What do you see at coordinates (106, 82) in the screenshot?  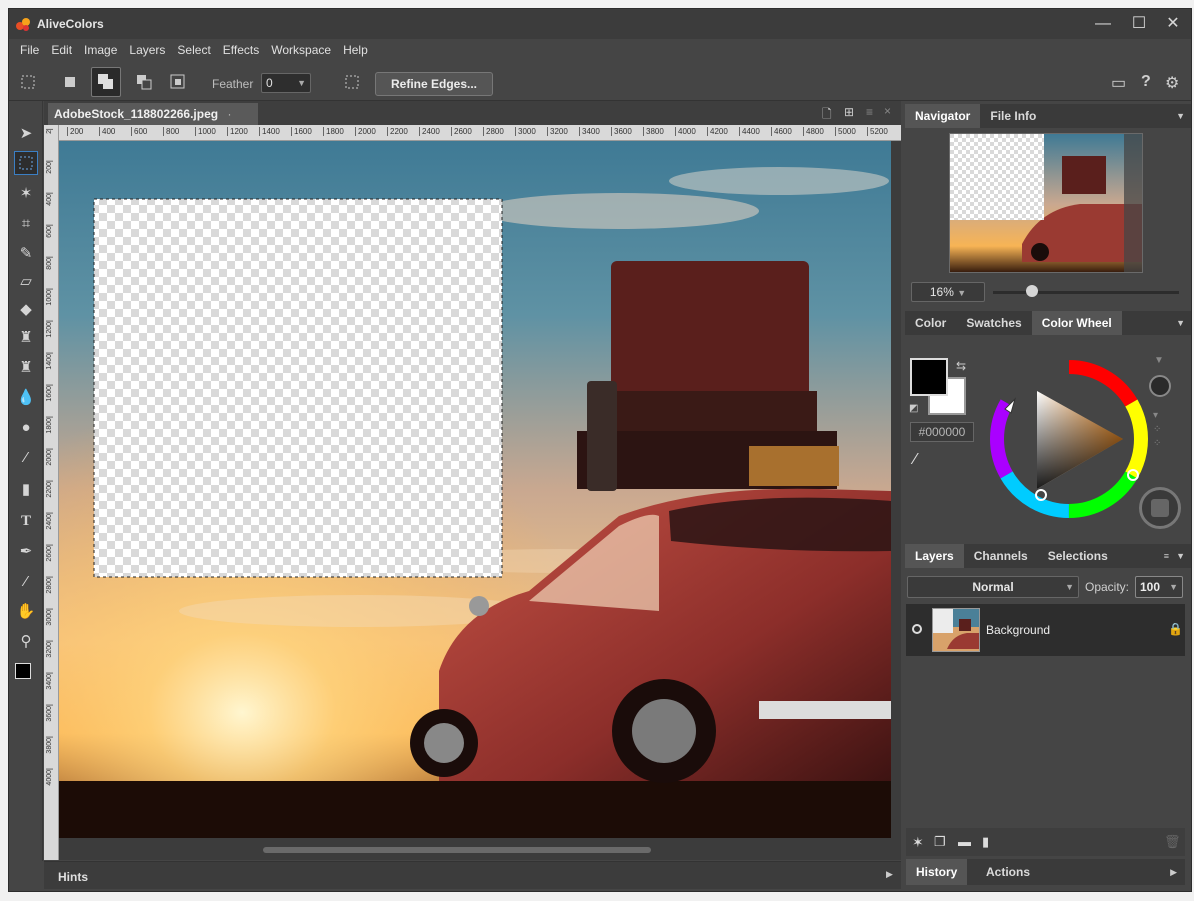 I see `add-selection-mode-icon` at bounding box center [106, 82].